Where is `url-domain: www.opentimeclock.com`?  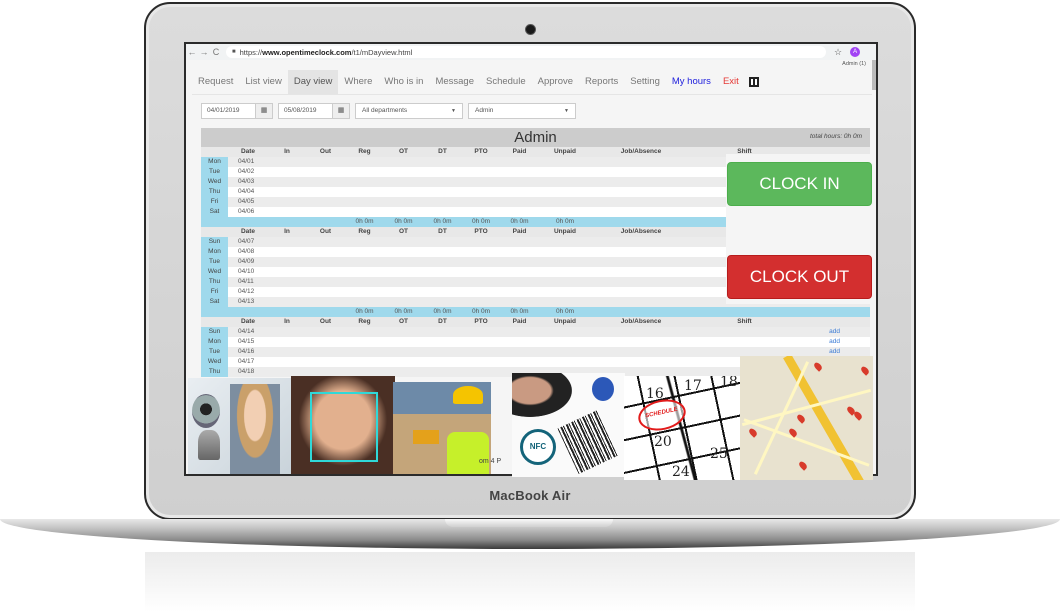 url-domain: www.opentimeclock.com is located at coordinates (307, 52).